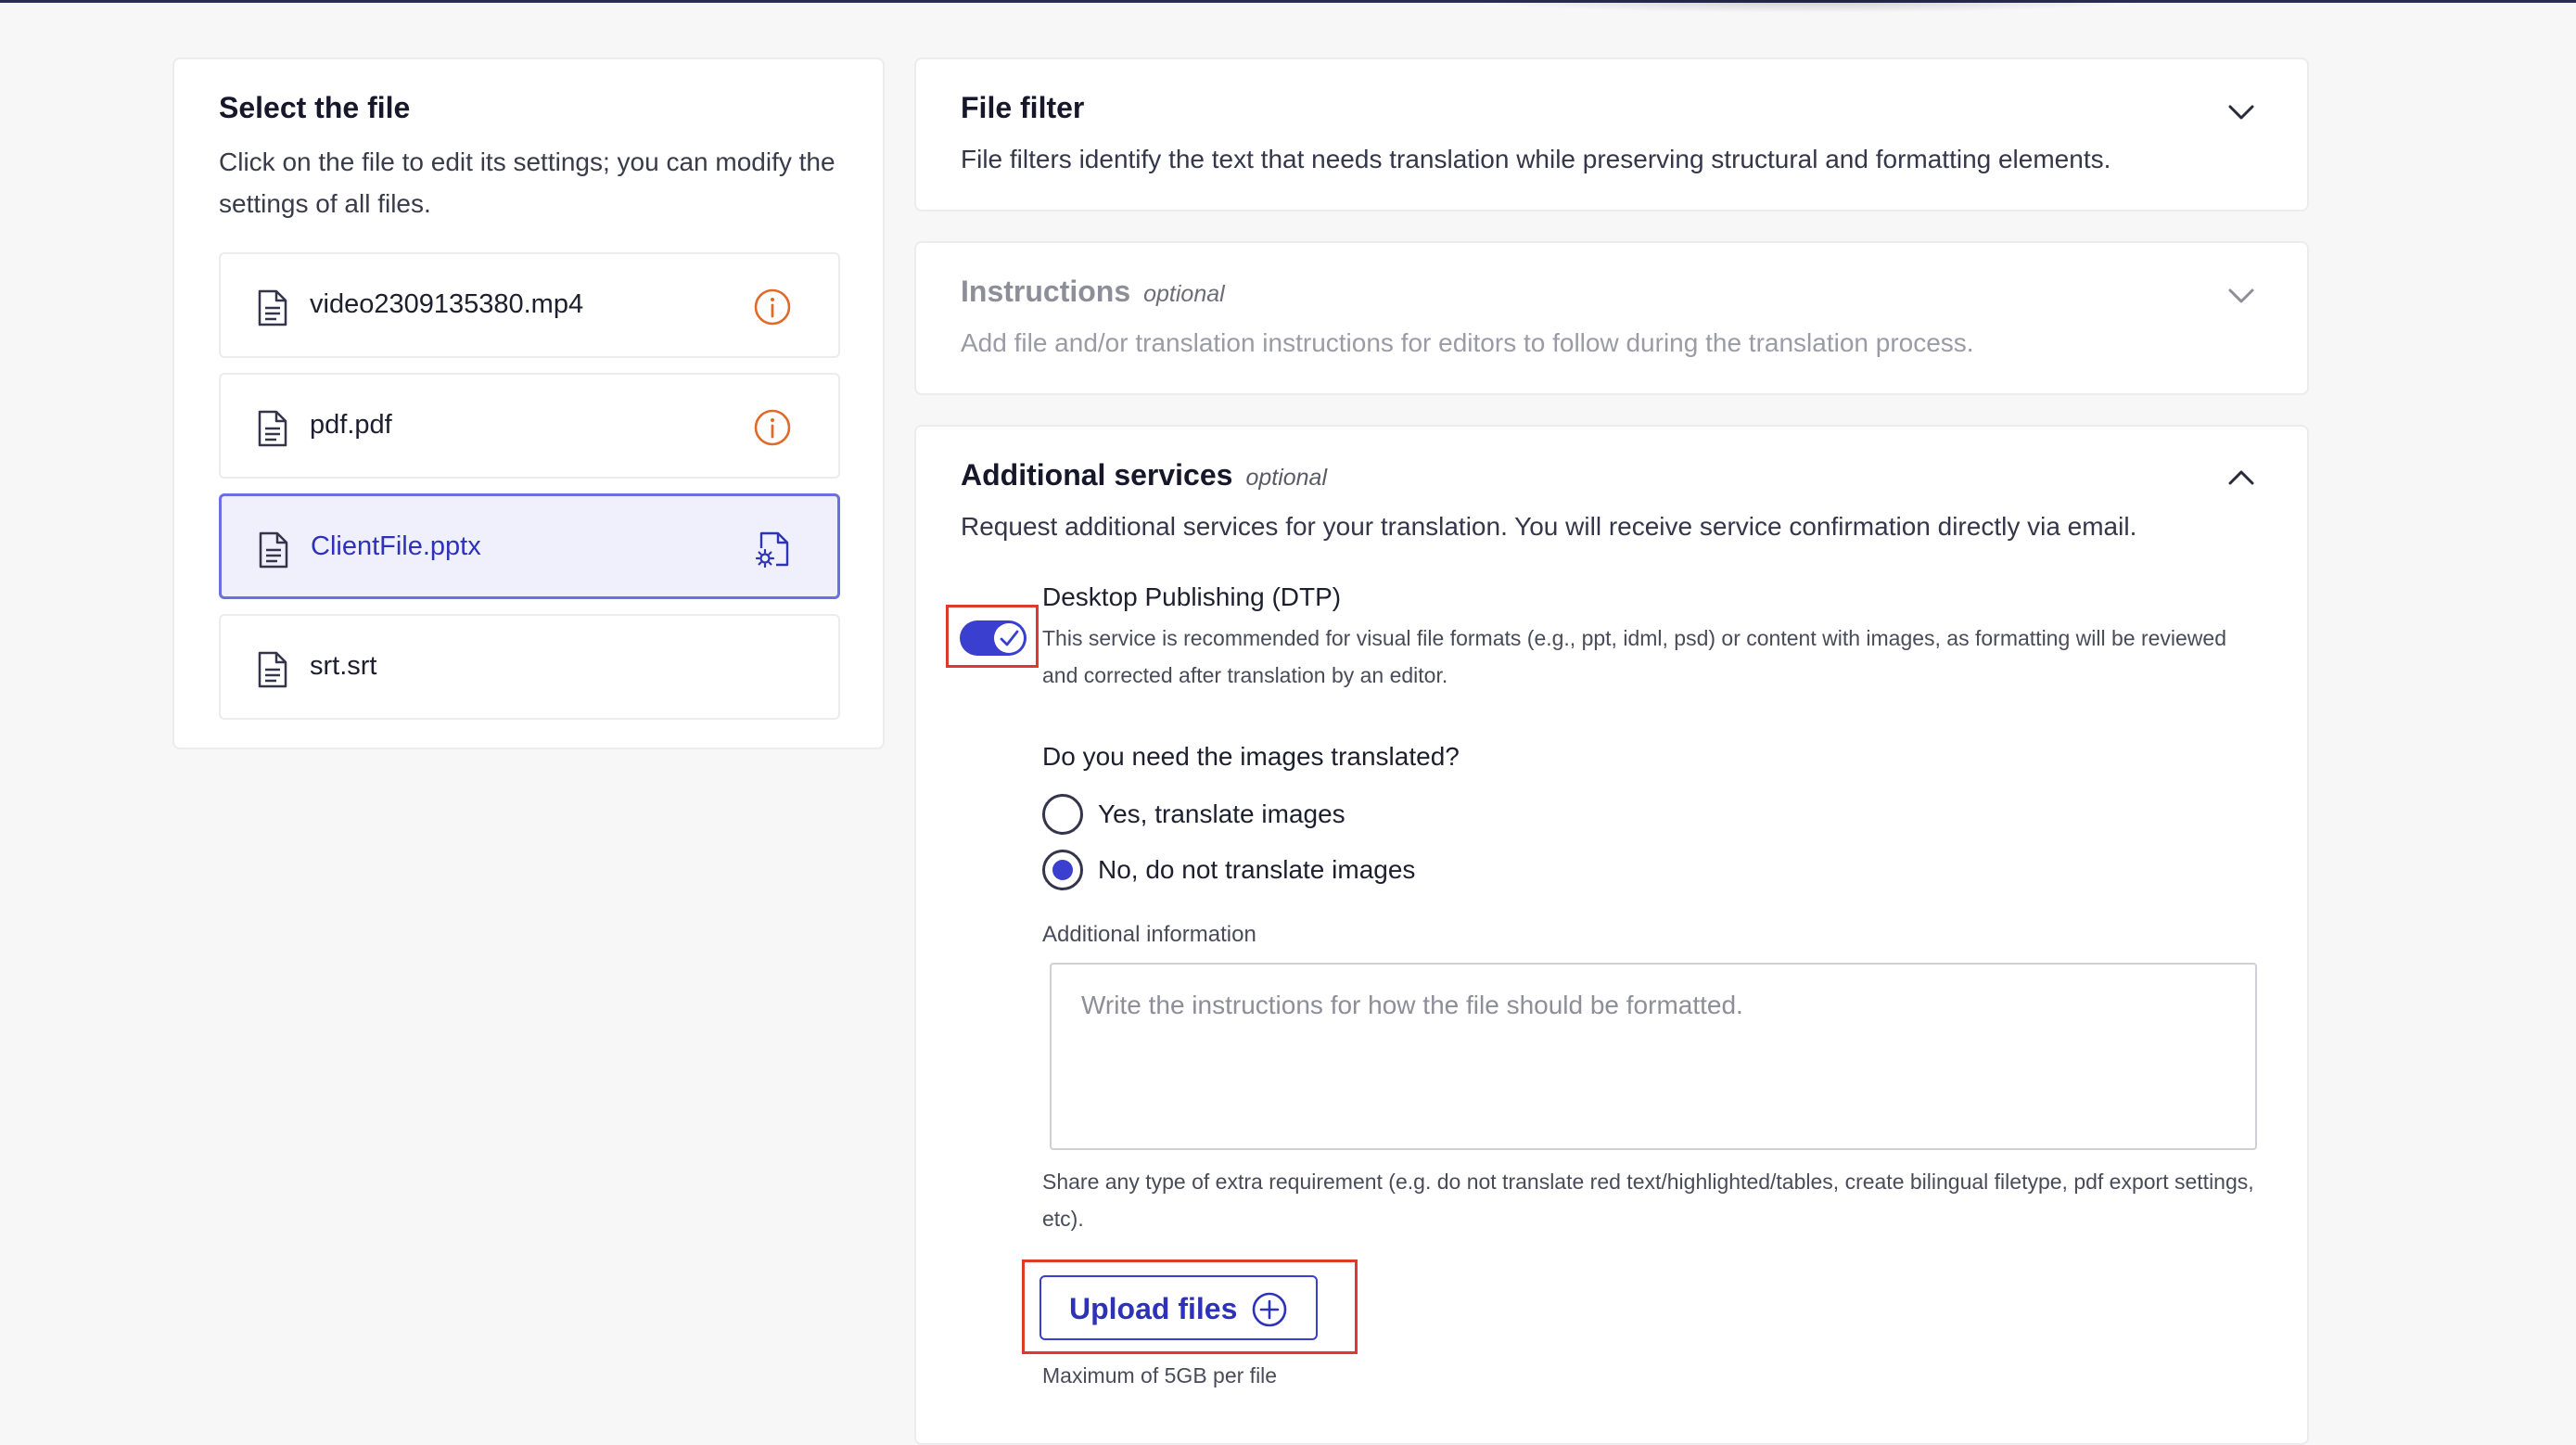 Image resolution: width=2576 pixels, height=1445 pixels. I want to click on file-settings-icon, so click(773, 549).